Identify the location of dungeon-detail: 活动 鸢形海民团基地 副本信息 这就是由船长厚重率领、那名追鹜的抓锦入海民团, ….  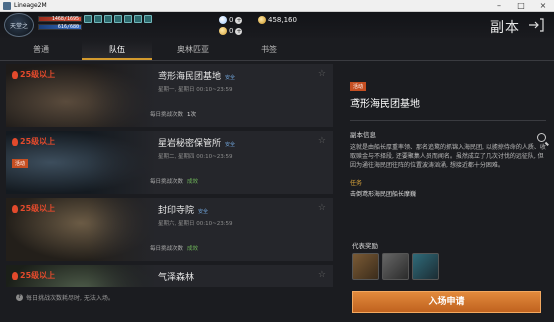
(448, 139).